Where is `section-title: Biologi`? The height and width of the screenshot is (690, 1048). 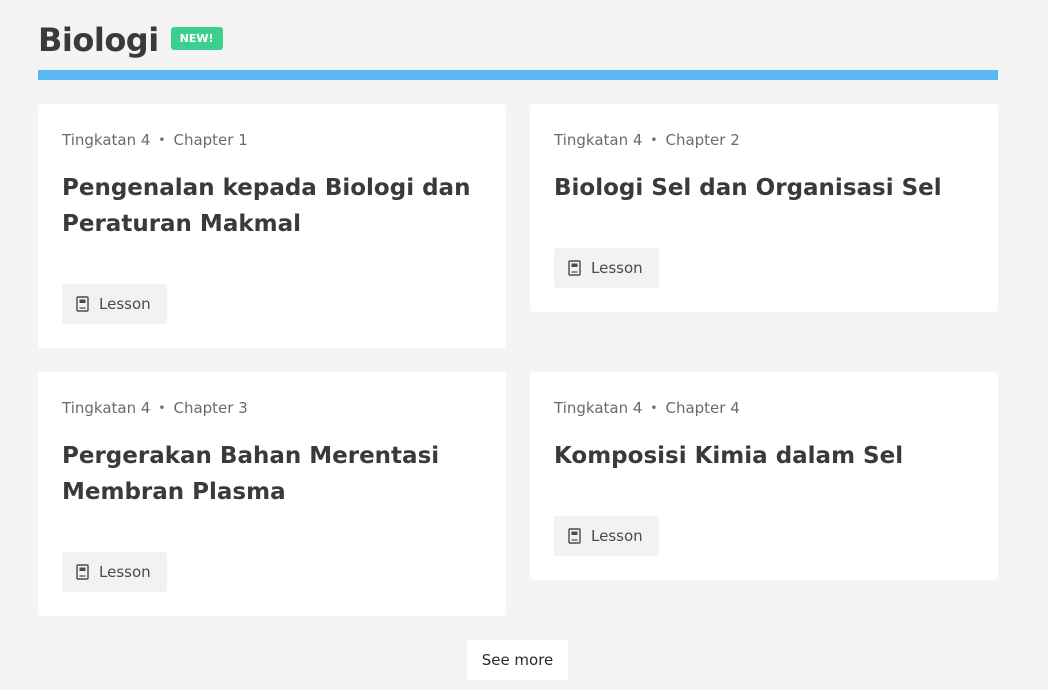
section-title: Biologi is located at coordinates (98, 40).